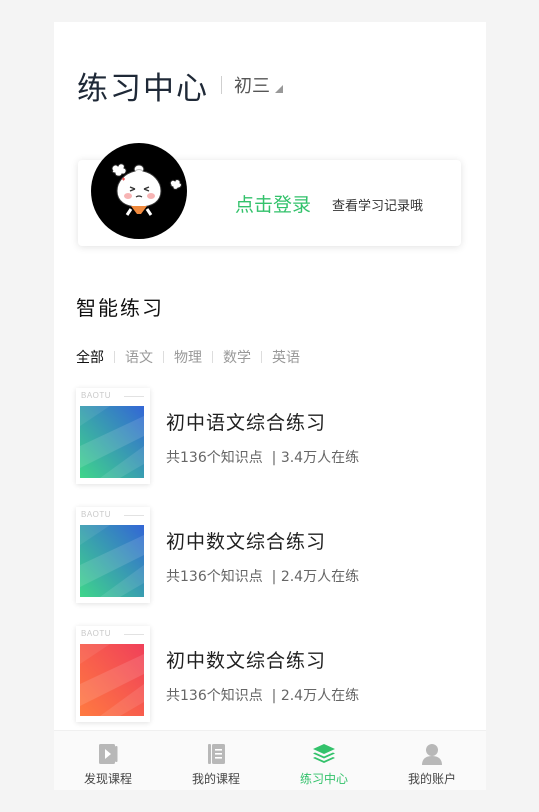 This screenshot has height=812, width=539. I want to click on bun-mascot-icon, so click(146, 189).